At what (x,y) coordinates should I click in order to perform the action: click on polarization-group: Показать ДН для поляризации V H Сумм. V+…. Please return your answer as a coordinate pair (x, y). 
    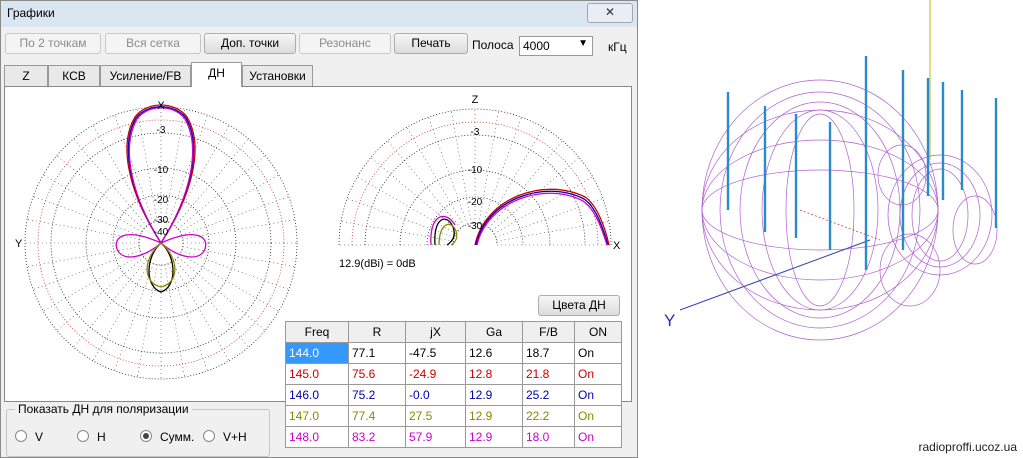
    Looking at the image, I should click on (138, 429).